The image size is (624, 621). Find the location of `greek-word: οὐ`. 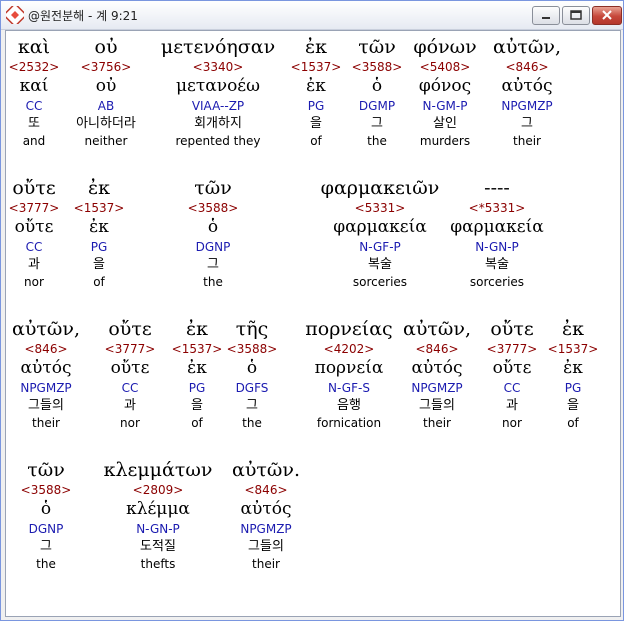

greek-word: οὐ is located at coordinates (106, 47).